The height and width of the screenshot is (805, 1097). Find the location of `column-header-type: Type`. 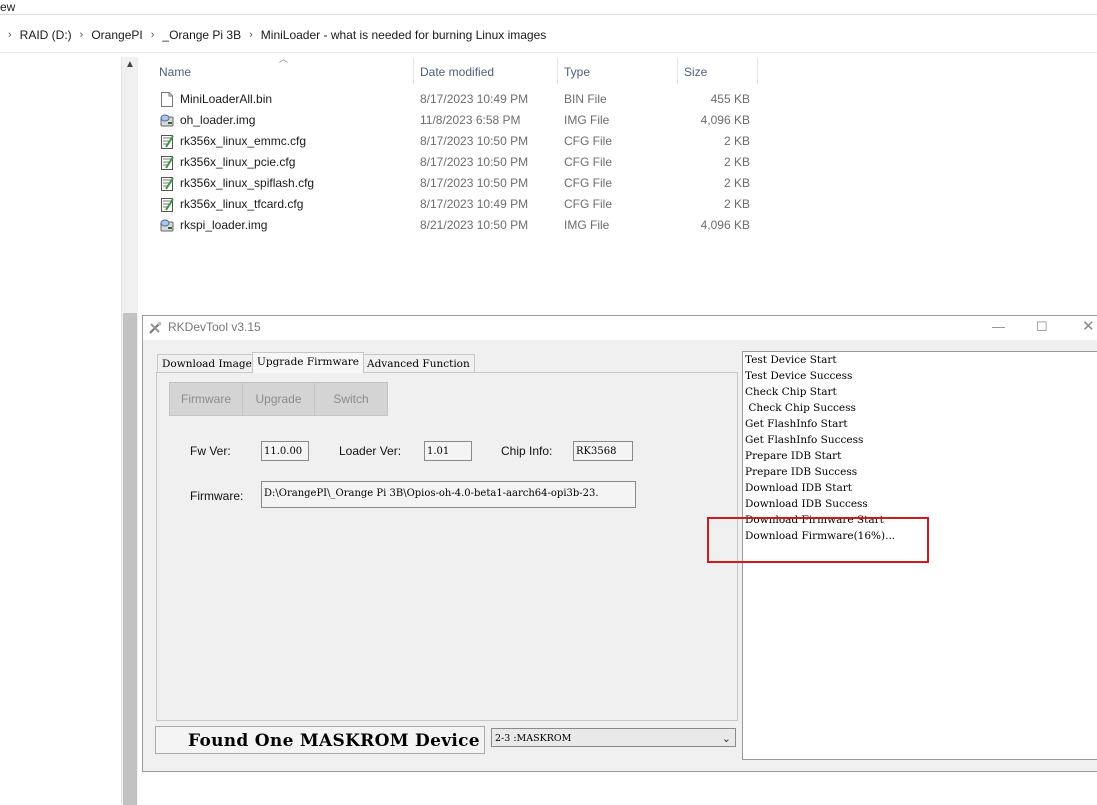

column-header-type: Type is located at coordinates (577, 72).